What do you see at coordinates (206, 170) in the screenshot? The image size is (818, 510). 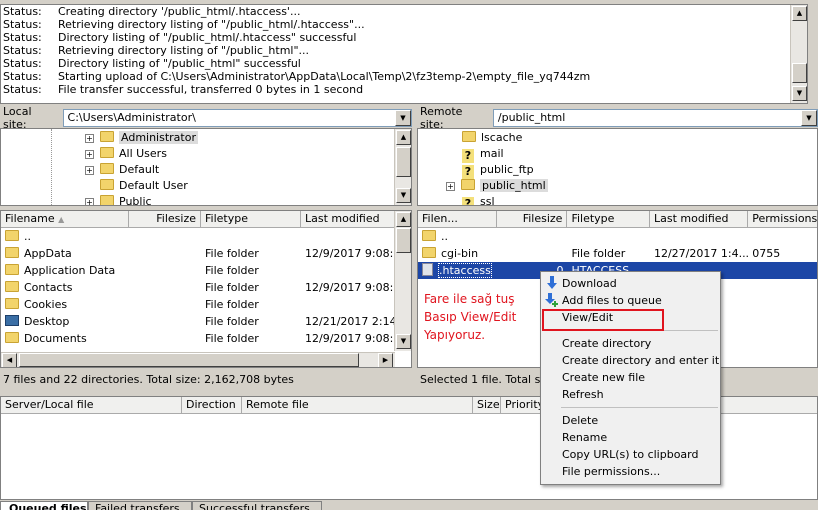 I see `tree-item-default: + Default` at bounding box center [206, 170].